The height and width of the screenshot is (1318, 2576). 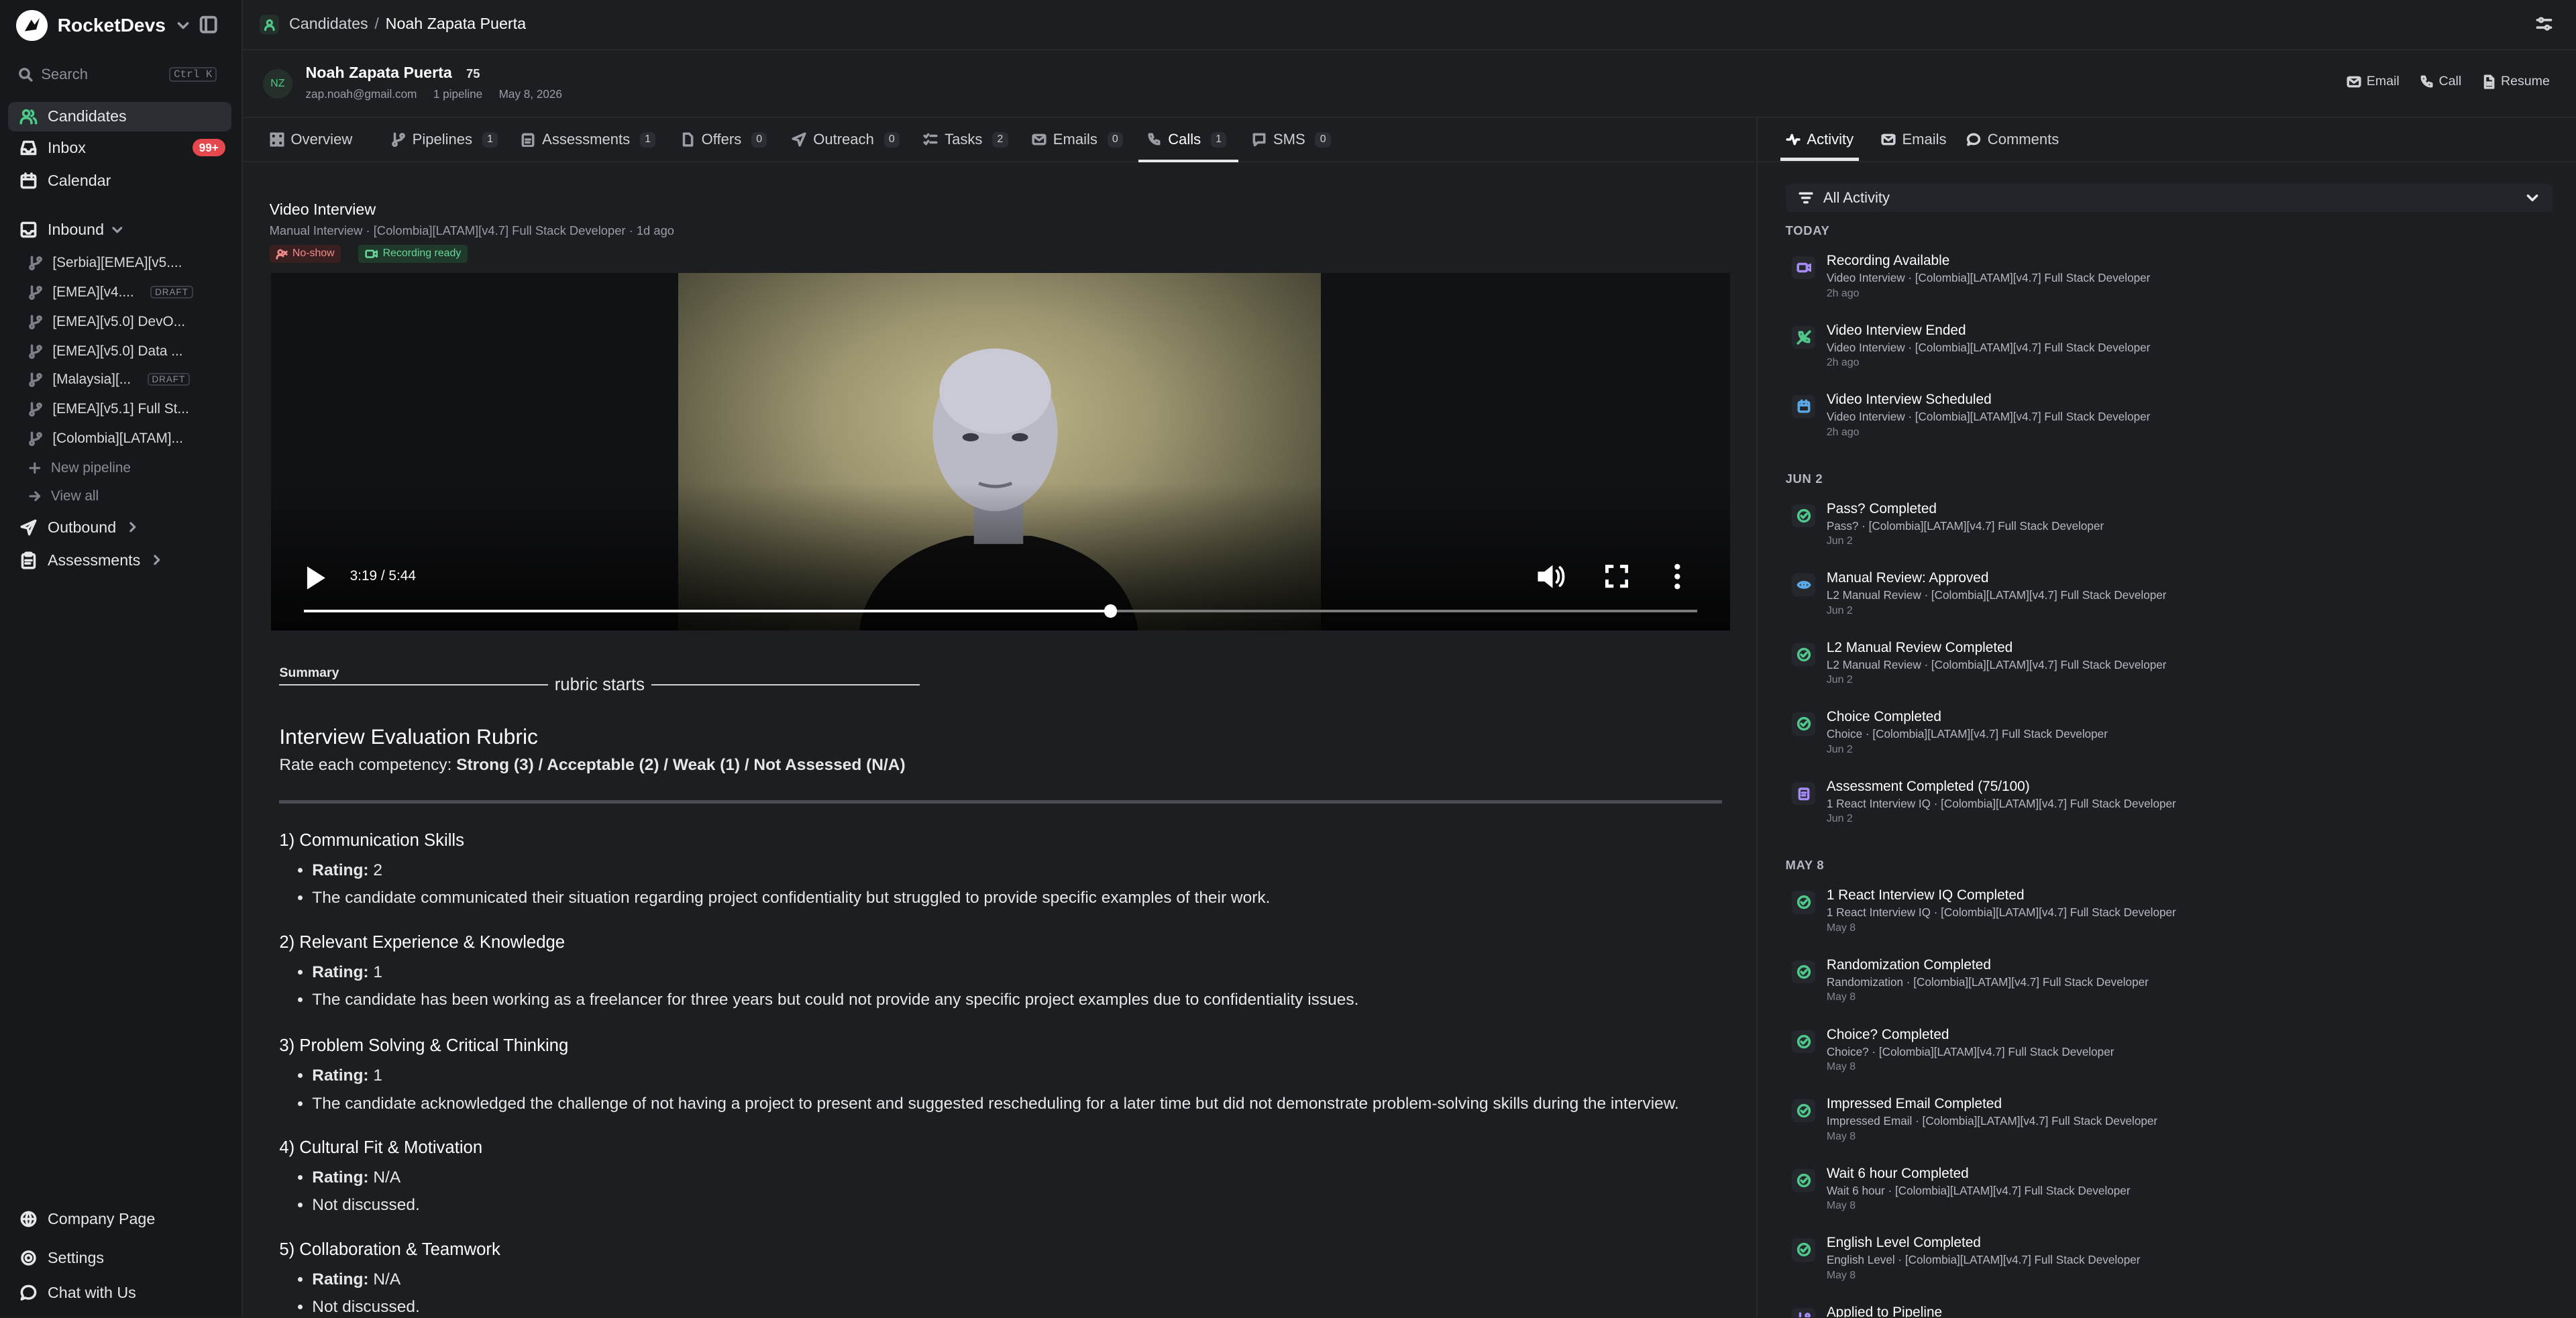 What do you see at coordinates (422, 942) in the screenshot?
I see `section-heading: 2) Relevant Experience & Knowledge` at bounding box center [422, 942].